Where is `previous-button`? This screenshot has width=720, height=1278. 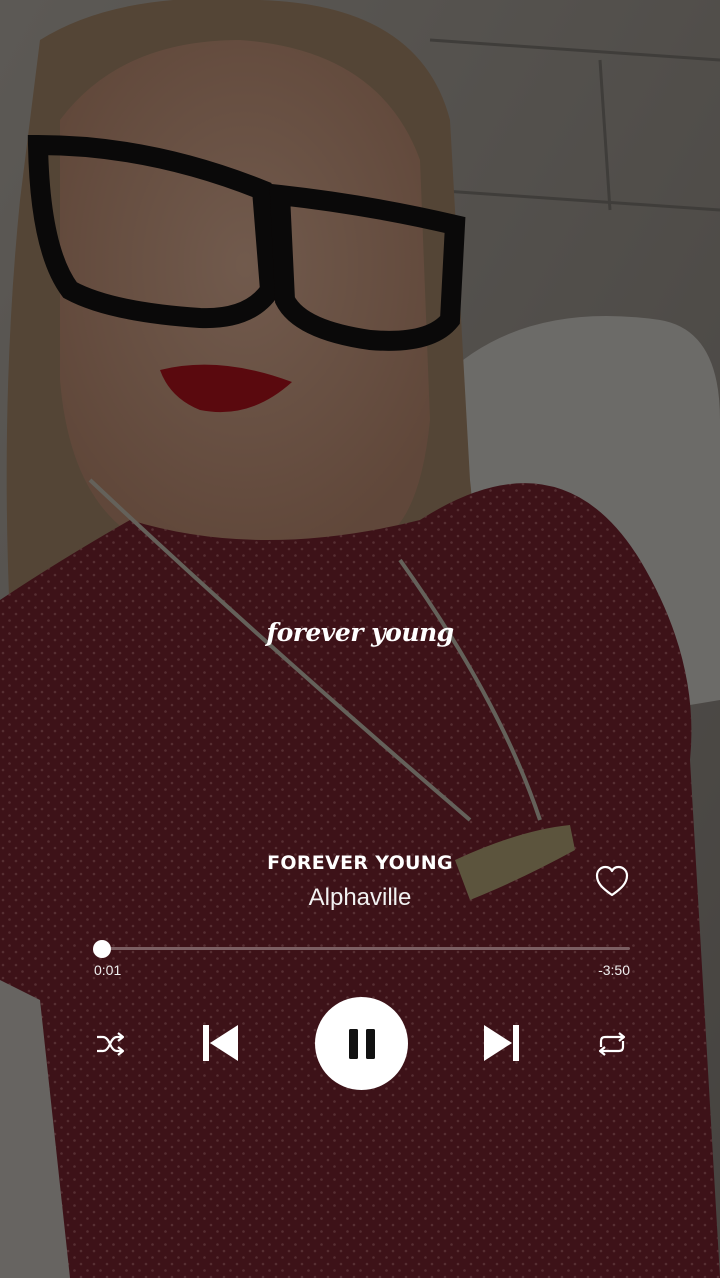
previous-button is located at coordinates (220, 1043).